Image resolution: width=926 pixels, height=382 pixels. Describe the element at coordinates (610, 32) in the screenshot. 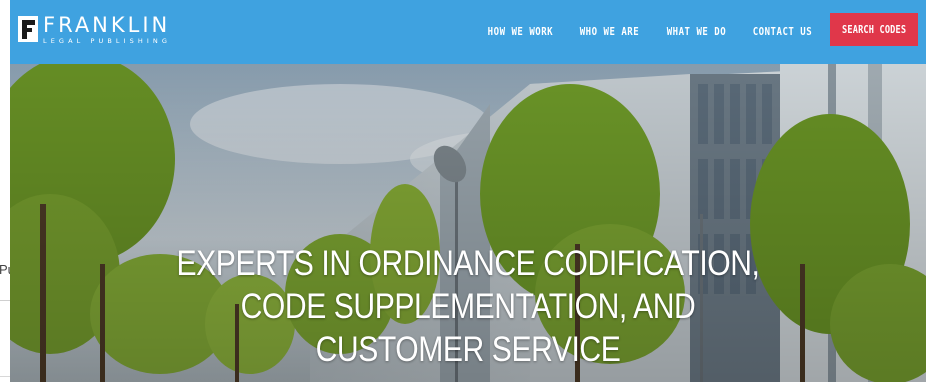

I see `nav-who-we-are: WHO WE ARE` at that location.